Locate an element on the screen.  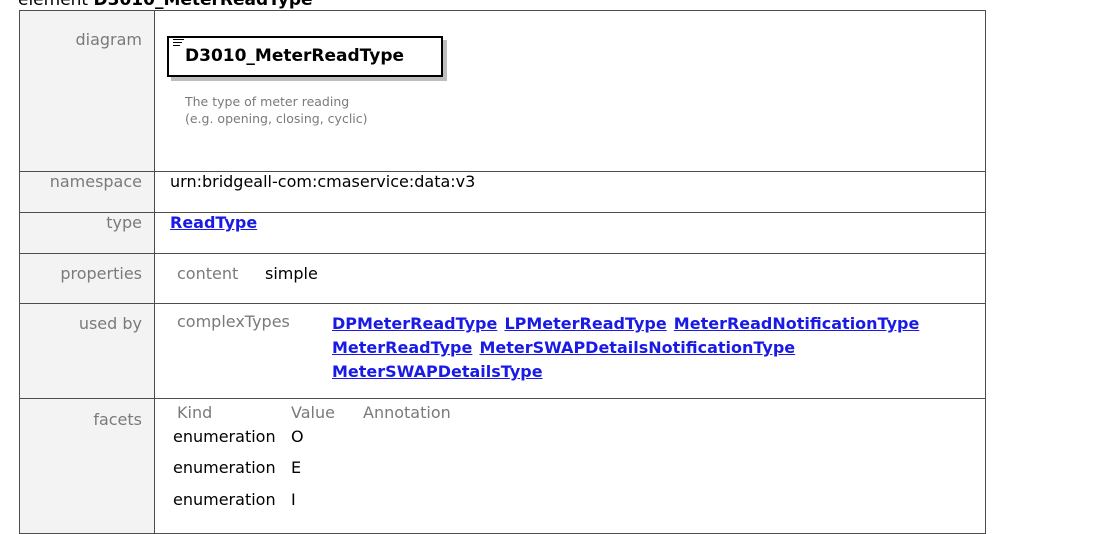
facet-value: I is located at coordinates (293, 499).